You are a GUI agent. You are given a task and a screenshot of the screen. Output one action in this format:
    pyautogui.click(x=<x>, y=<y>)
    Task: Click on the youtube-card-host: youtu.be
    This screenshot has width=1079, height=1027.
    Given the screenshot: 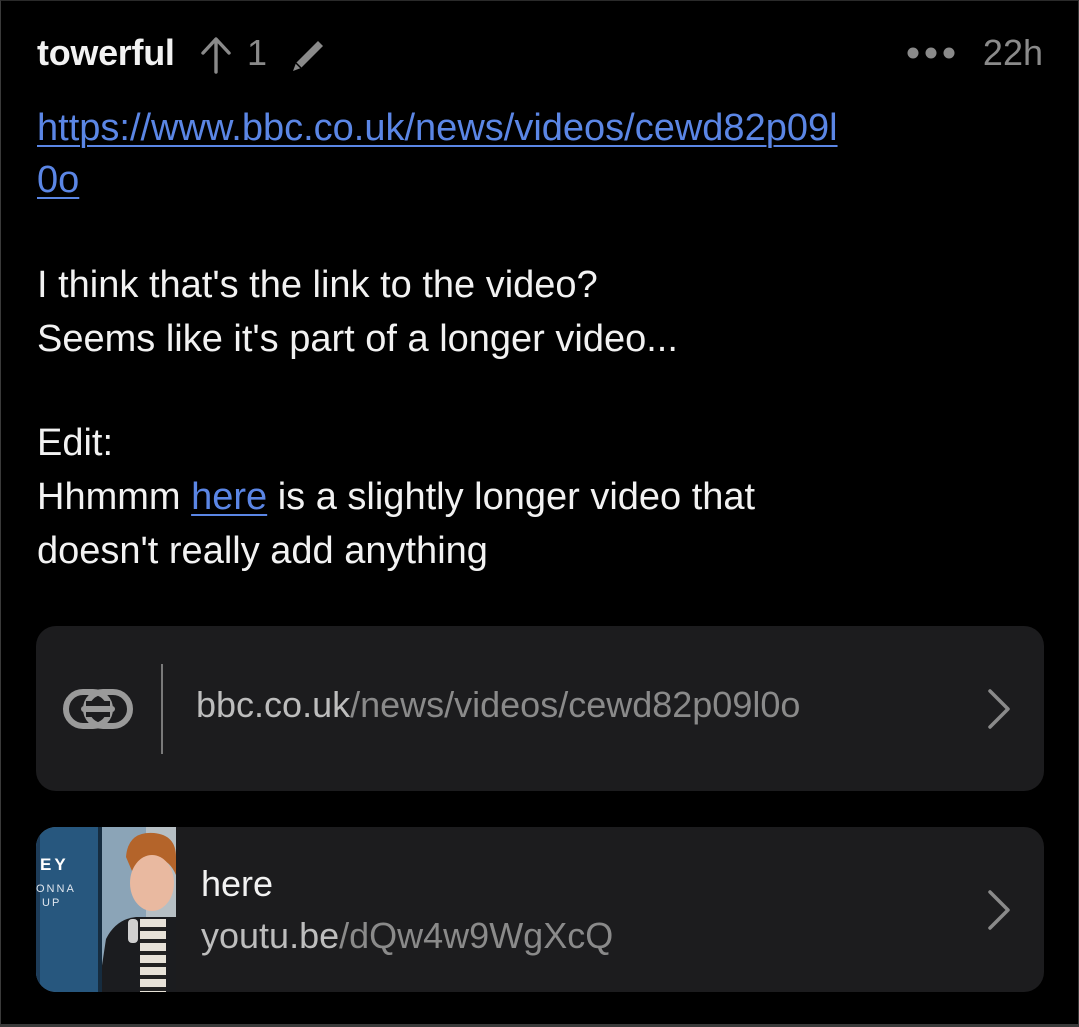 What is the action you would take?
    pyautogui.click(x=270, y=935)
    